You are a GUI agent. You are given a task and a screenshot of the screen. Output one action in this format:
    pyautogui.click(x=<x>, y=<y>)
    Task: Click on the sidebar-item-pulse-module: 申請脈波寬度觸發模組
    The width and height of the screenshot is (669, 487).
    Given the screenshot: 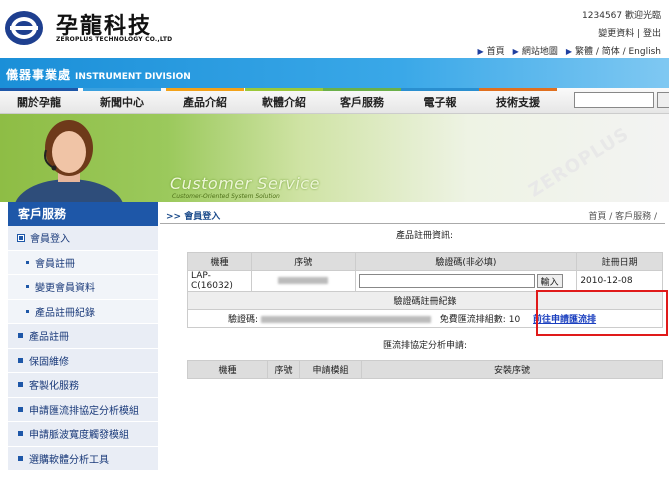 What is the action you would take?
    pyautogui.click(x=83, y=434)
    